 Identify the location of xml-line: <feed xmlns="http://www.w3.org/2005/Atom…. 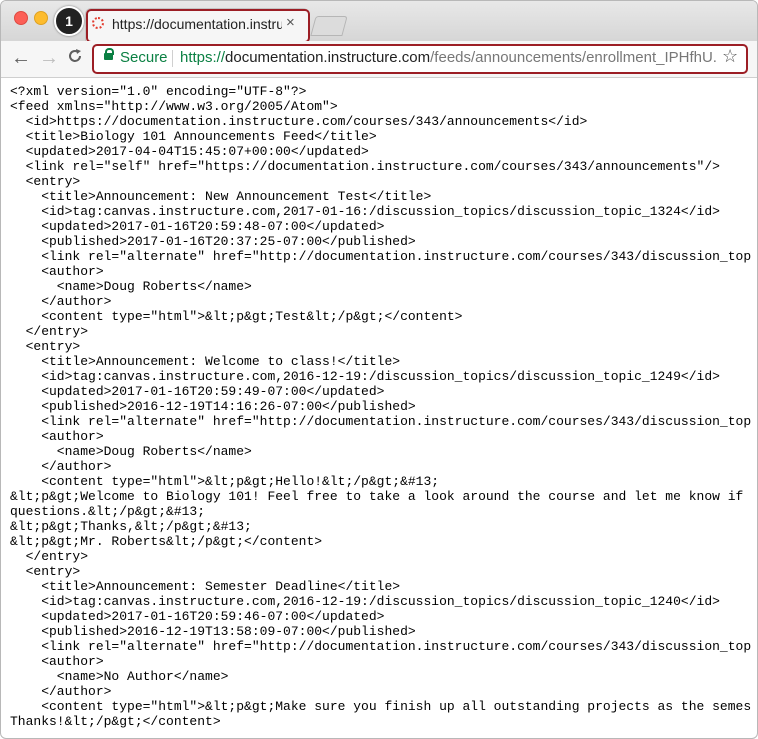
(174, 106).